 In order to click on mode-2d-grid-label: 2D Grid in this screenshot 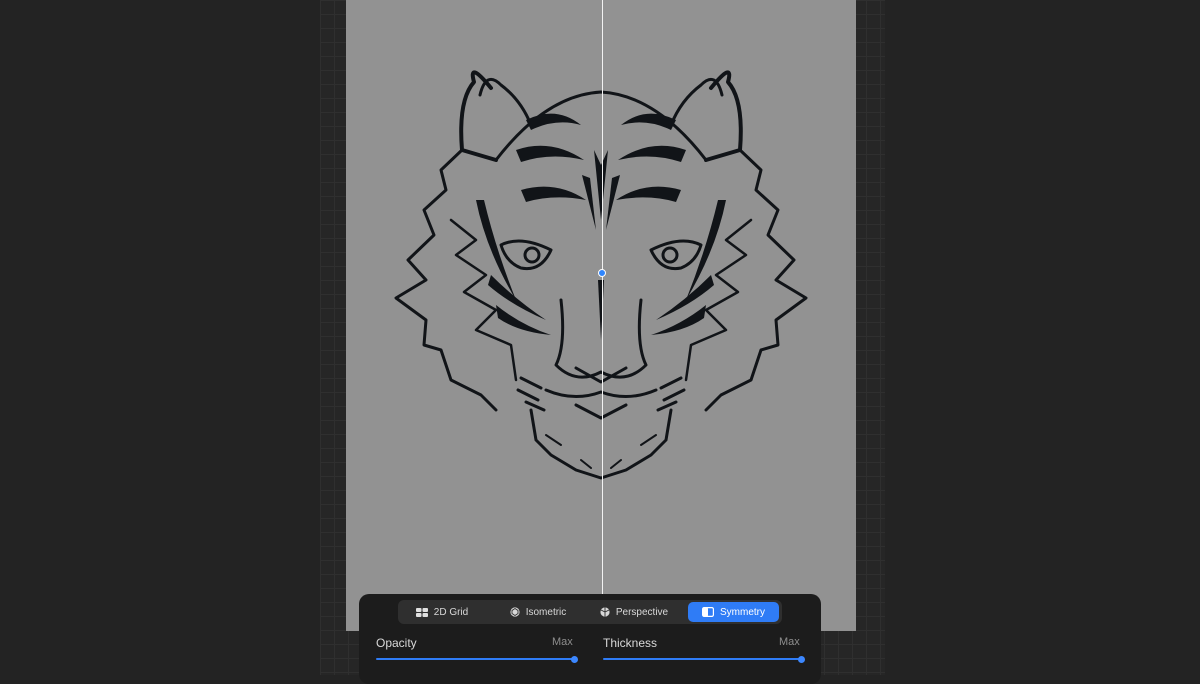, I will do `click(451, 612)`.